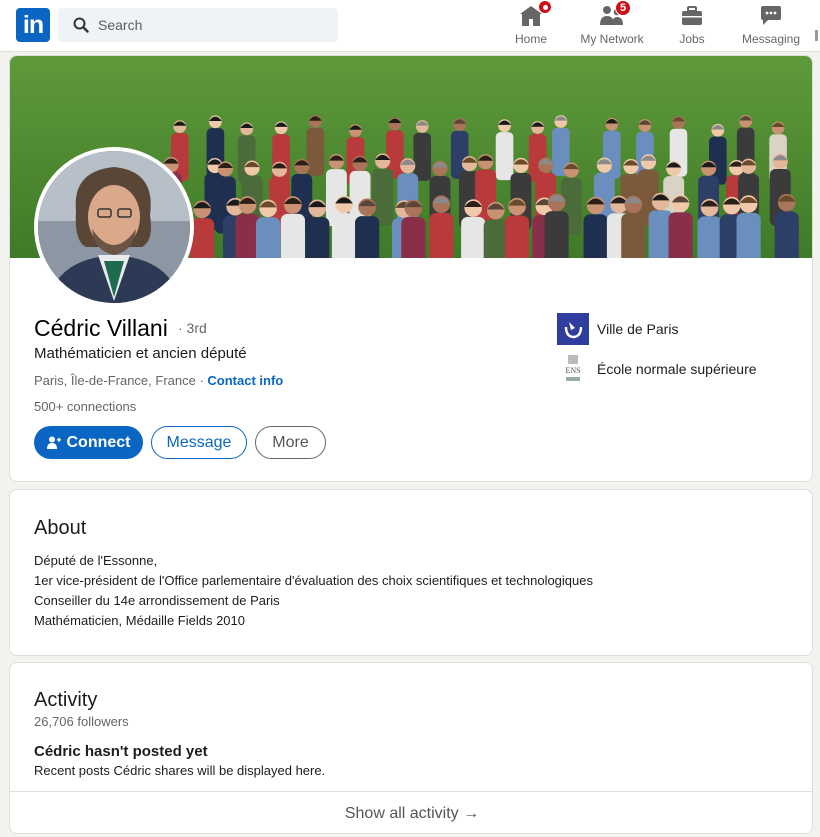  What do you see at coordinates (612, 39) in the screenshot?
I see `nav-my-network-label: My Network` at bounding box center [612, 39].